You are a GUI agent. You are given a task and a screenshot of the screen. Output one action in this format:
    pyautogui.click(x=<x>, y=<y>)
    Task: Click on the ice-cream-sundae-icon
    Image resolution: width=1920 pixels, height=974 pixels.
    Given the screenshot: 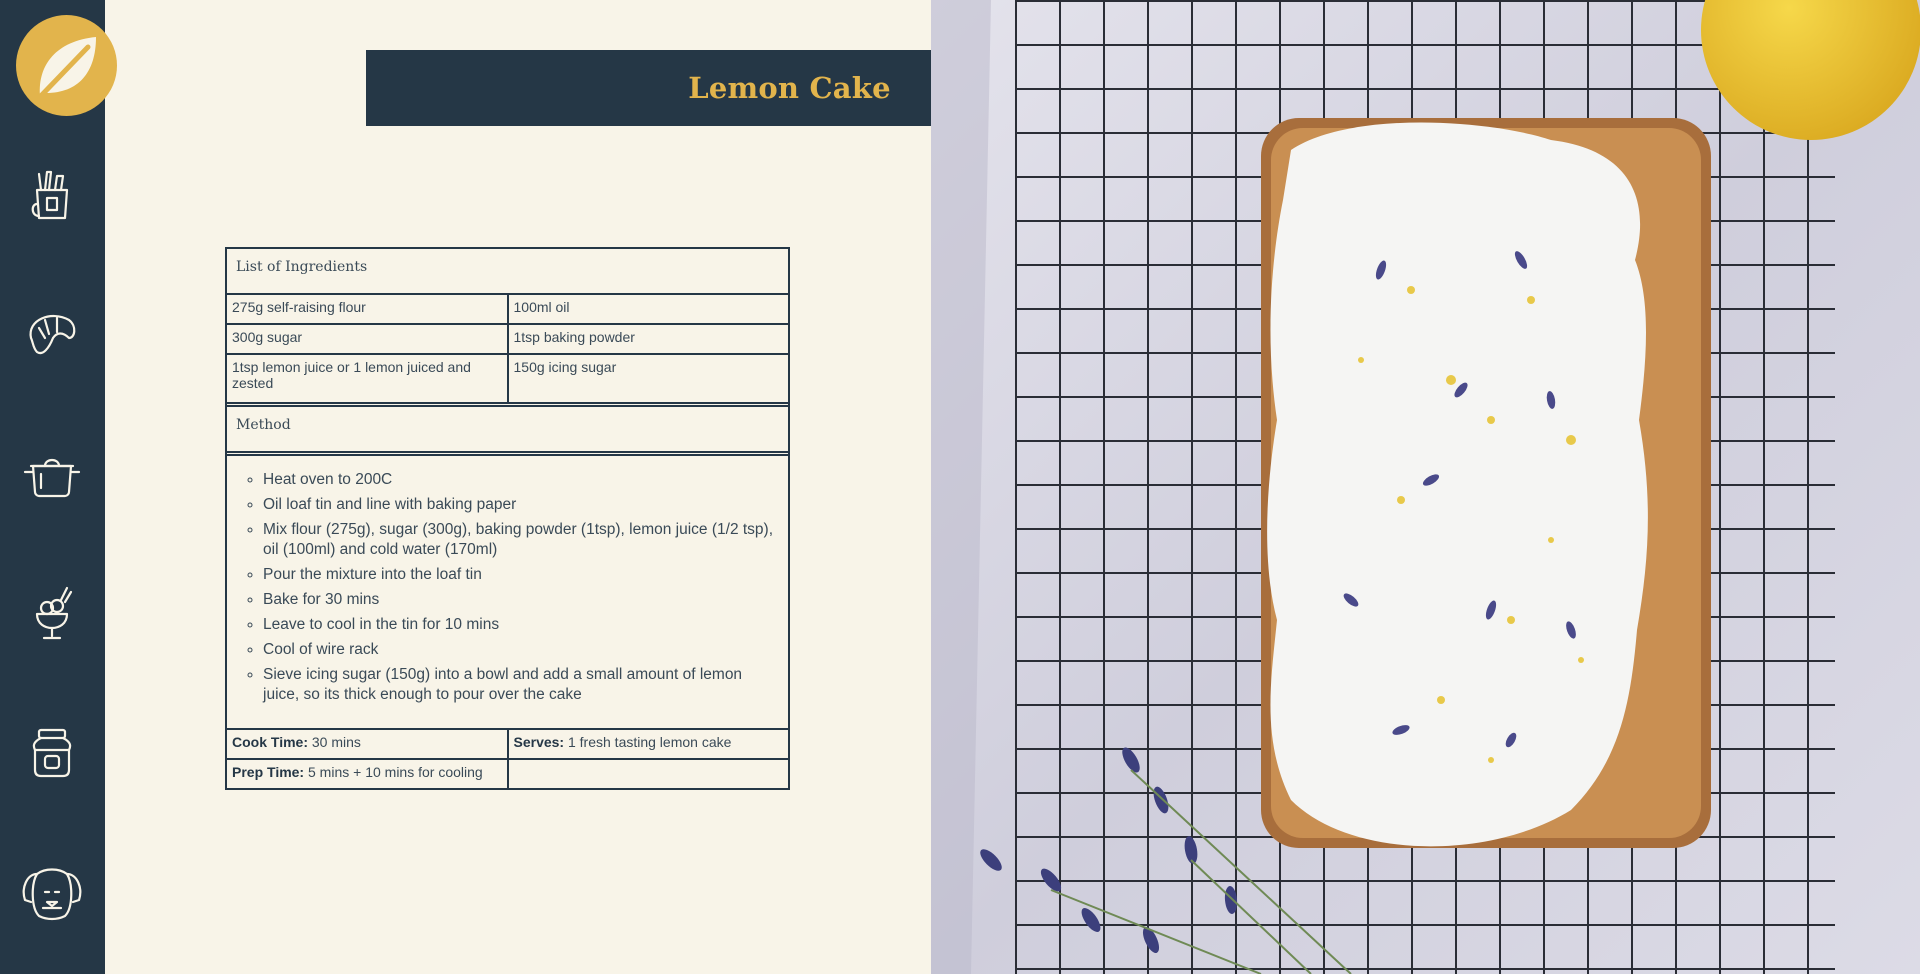 What is the action you would take?
    pyautogui.click(x=54, y=613)
    